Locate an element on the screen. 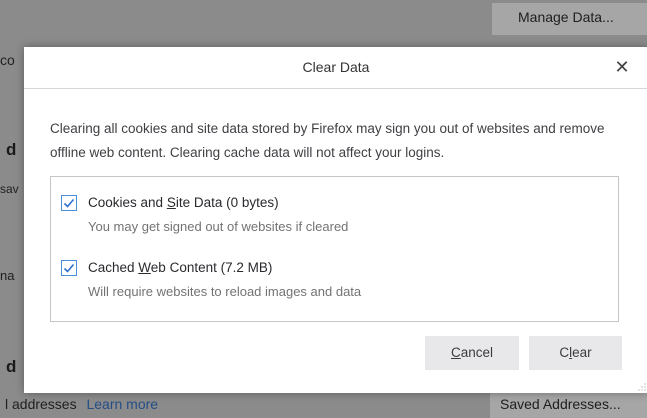 The image size is (647, 418). close-icon: ✕ is located at coordinates (622, 67).